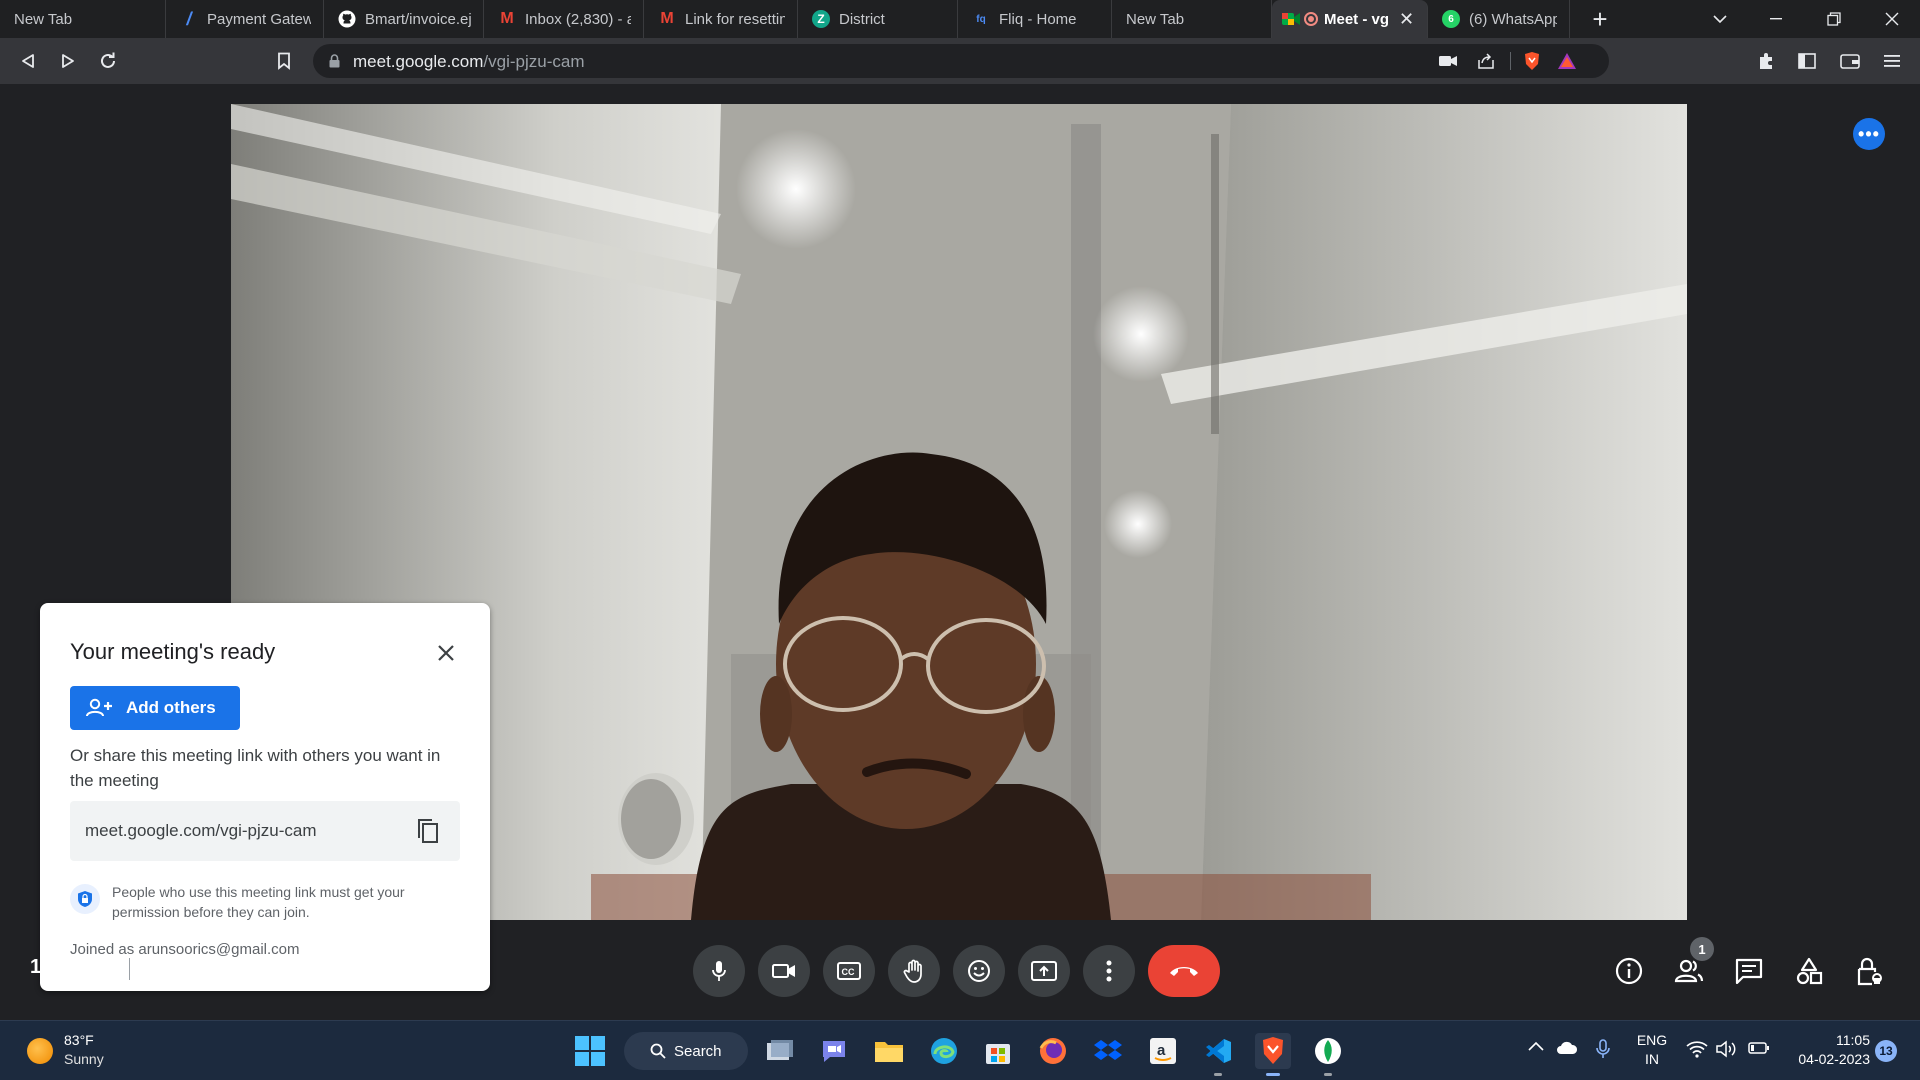  What do you see at coordinates (564, 19) in the screenshot?
I see `tab-gmail-inbox: M Inbox (2,830) - ar` at bounding box center [564, 19].